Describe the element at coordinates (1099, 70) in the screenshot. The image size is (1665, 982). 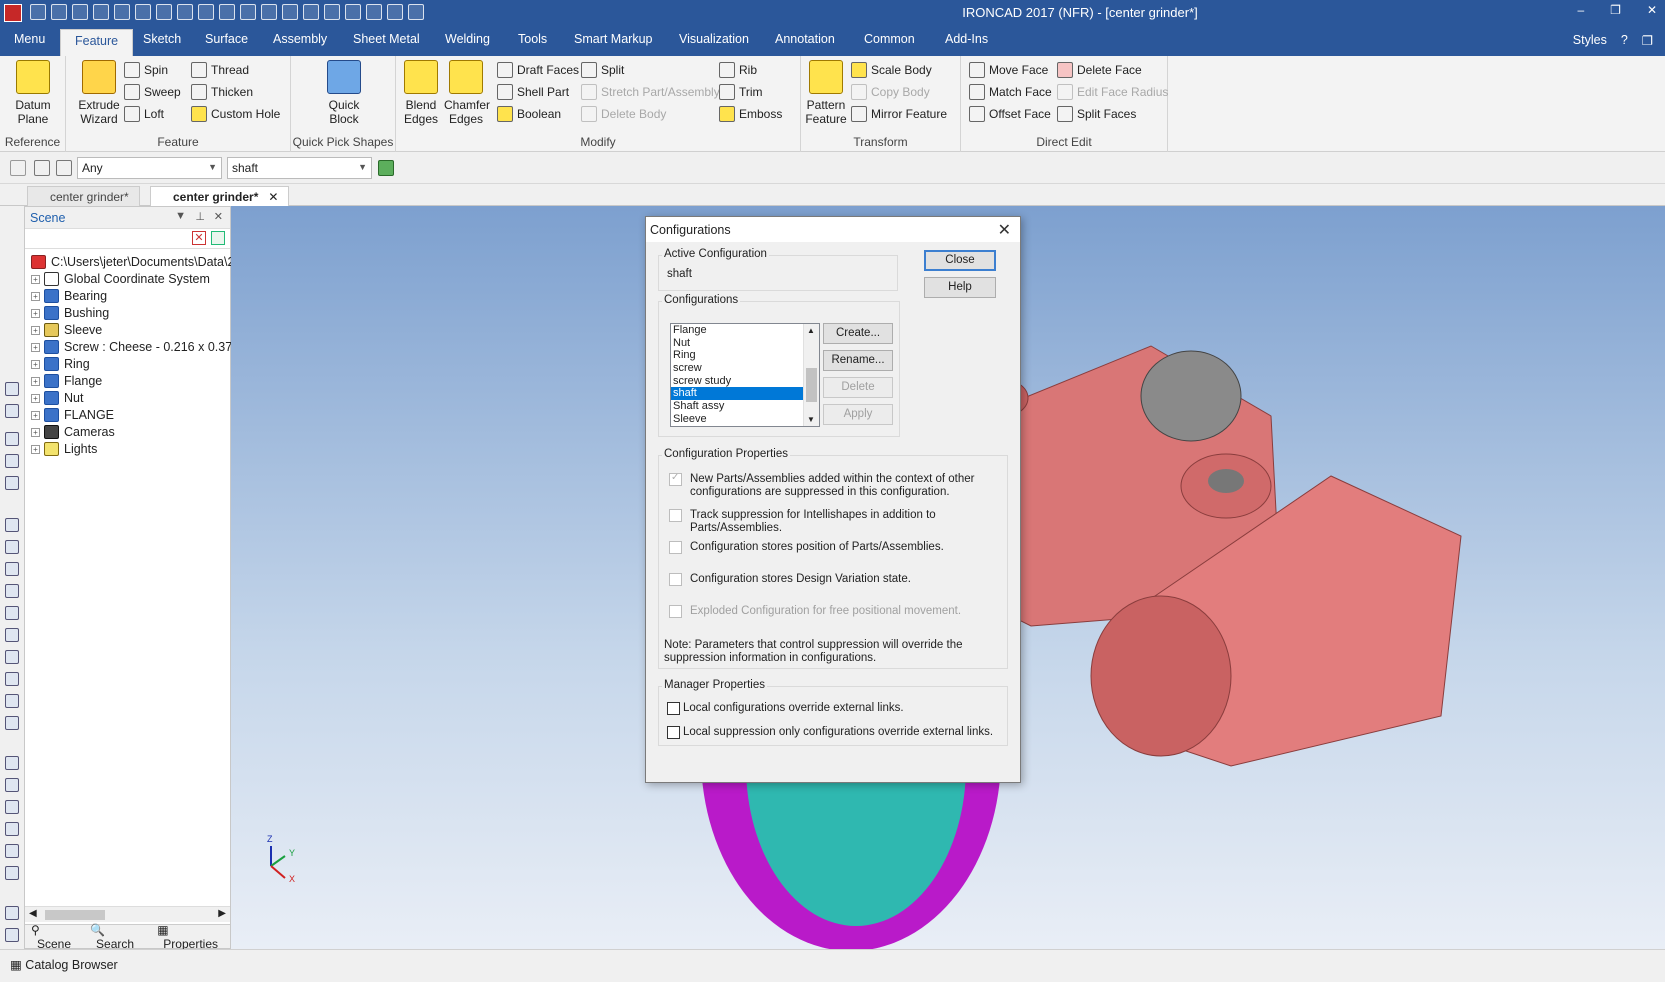
I see `delete-face-button: Delete Face` at that location.